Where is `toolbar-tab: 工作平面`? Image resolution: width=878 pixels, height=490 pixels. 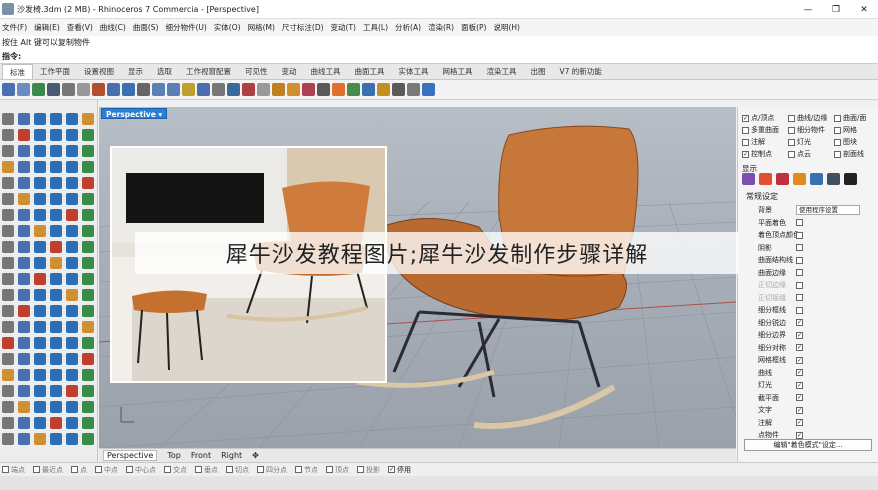 toolbar-tab: 工作平面 is located at coordinates (55, 71).